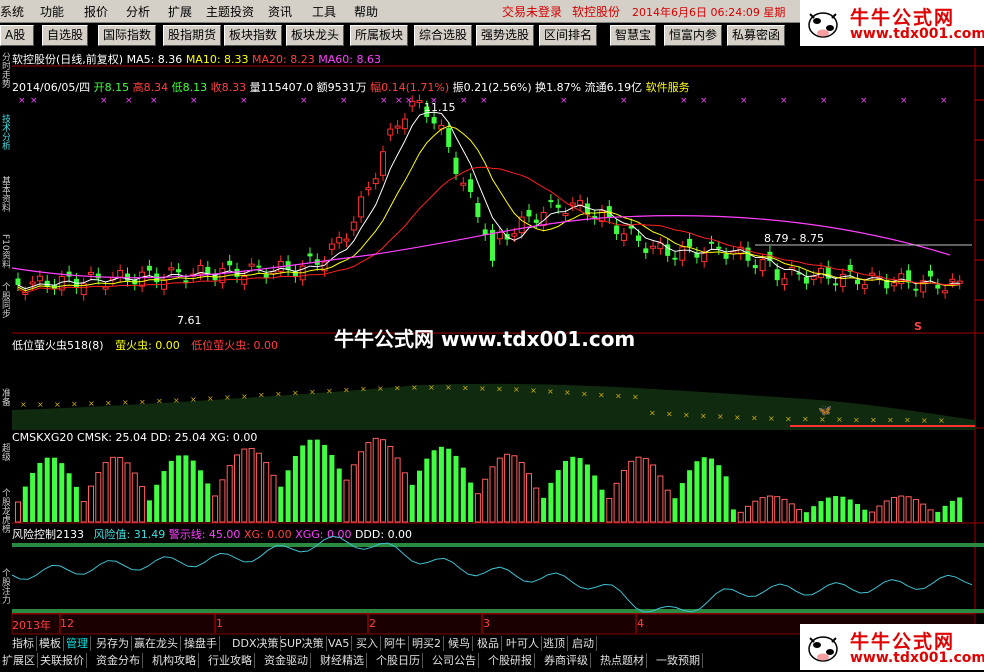 The height and width of the screenshot is (672, 984). What do you see at coordinates (342, 660) in the screenshot?
I see `extension-tab: 财经精选` at bounding box center [342, 660].